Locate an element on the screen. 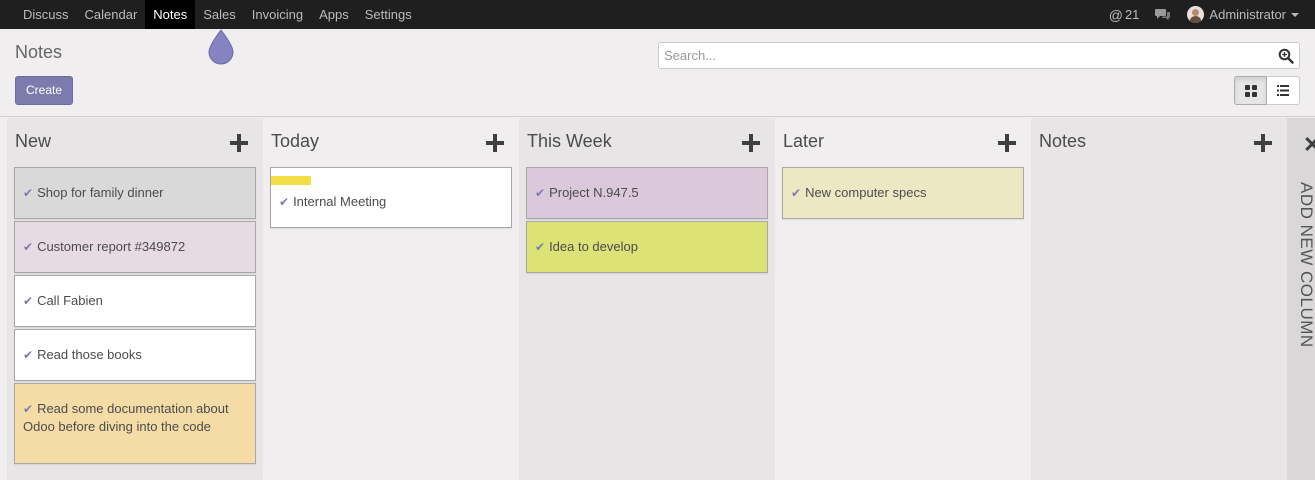 This screenshot has width=1315, height=480. messaging-button is located at coordinates (1163, 14).